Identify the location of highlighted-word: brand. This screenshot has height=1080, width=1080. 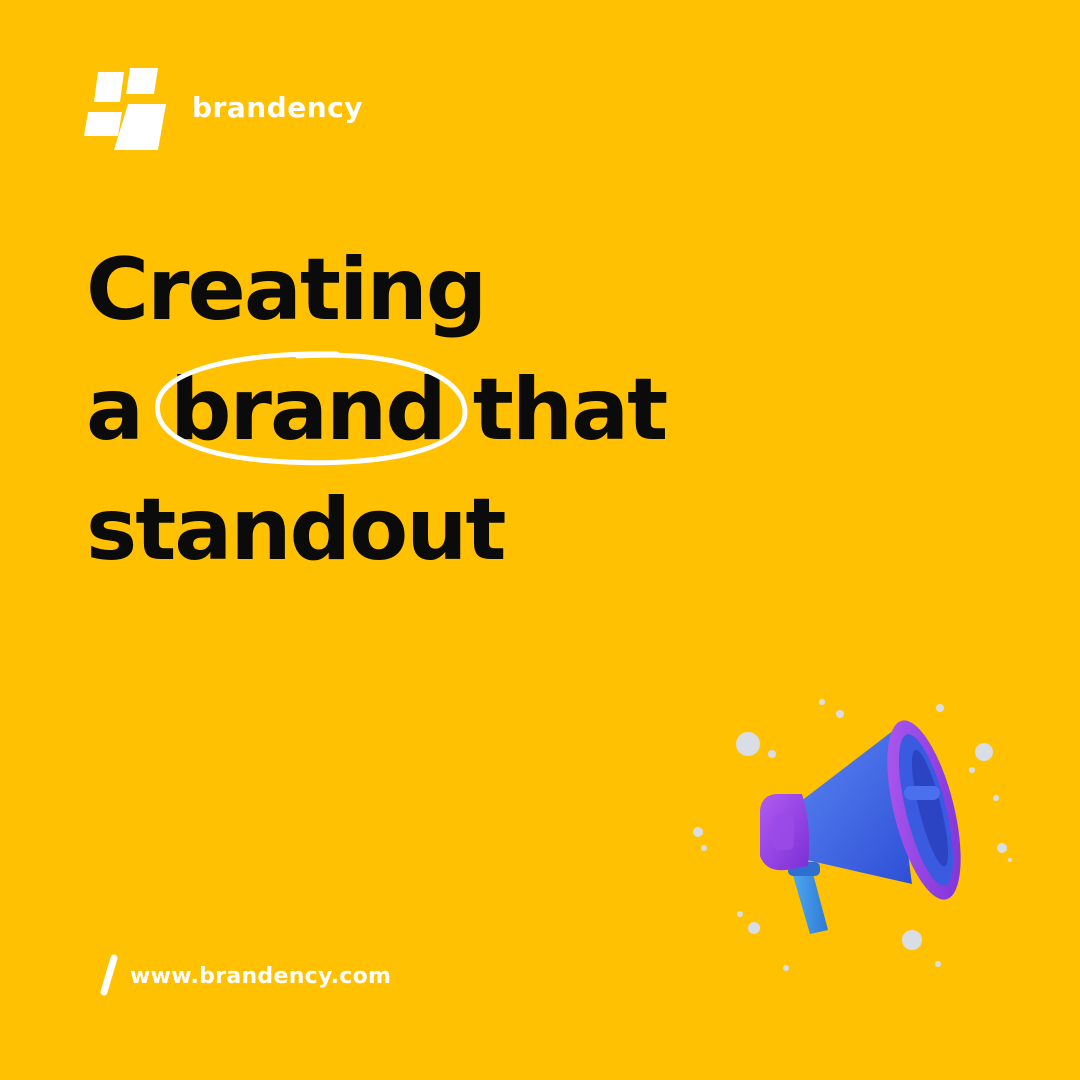
(311, 410).